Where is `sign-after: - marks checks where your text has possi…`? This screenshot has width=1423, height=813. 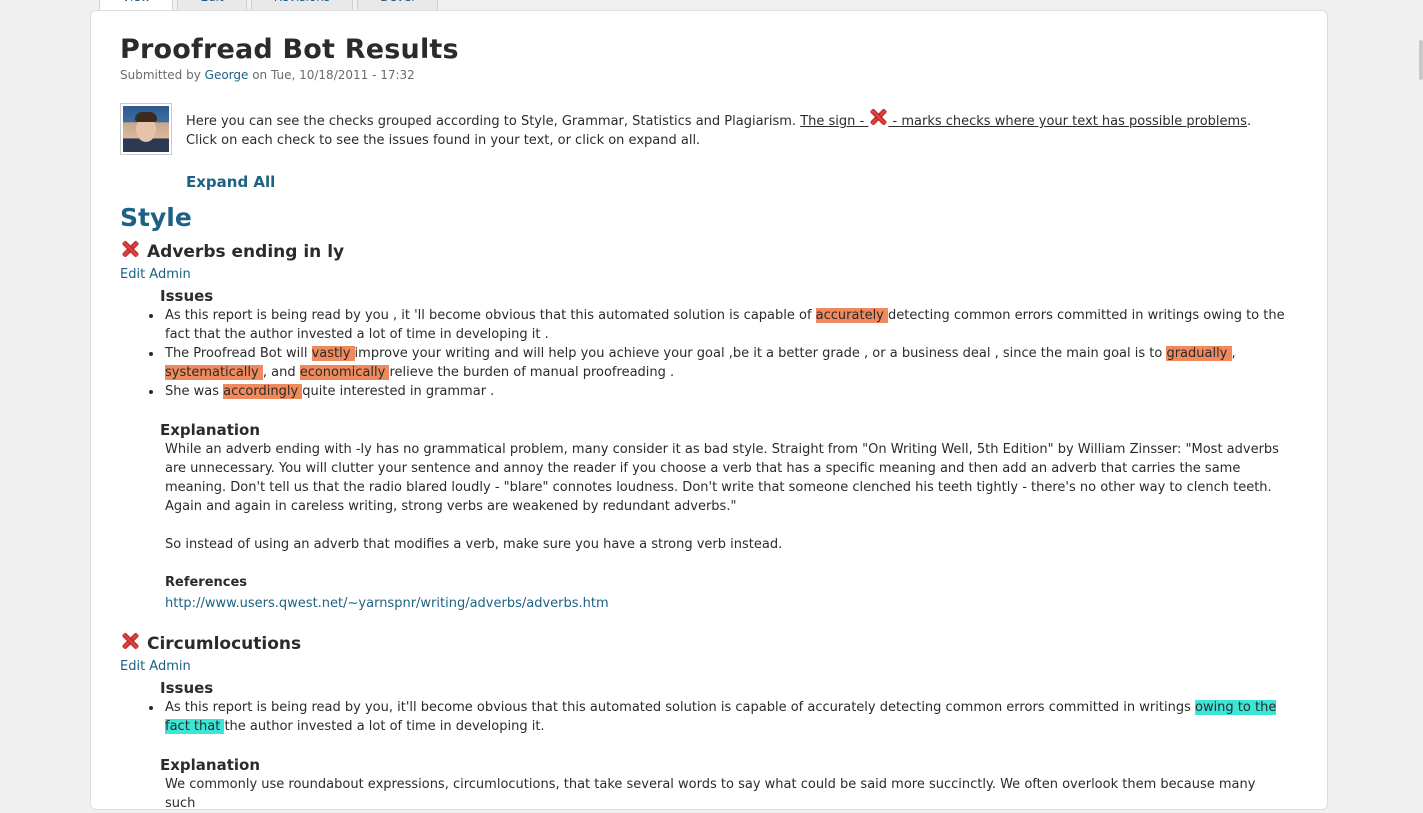
sign-after: - marks checks where your text has possi… is located at coordinates (1069, 121).